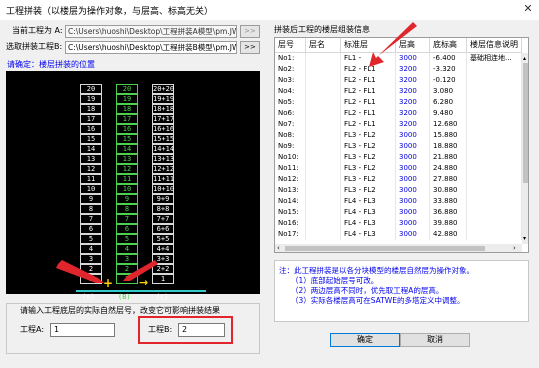 The image size is (539, 368). I want to click on table-row: No3: FL2 - FL1 3200 -0.120, so click(398, 80).